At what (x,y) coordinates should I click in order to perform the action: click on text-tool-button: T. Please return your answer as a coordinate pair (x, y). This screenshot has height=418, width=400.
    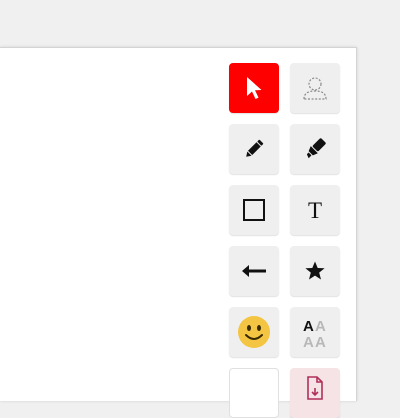
    Looking at the image, I should click on (315, 210).